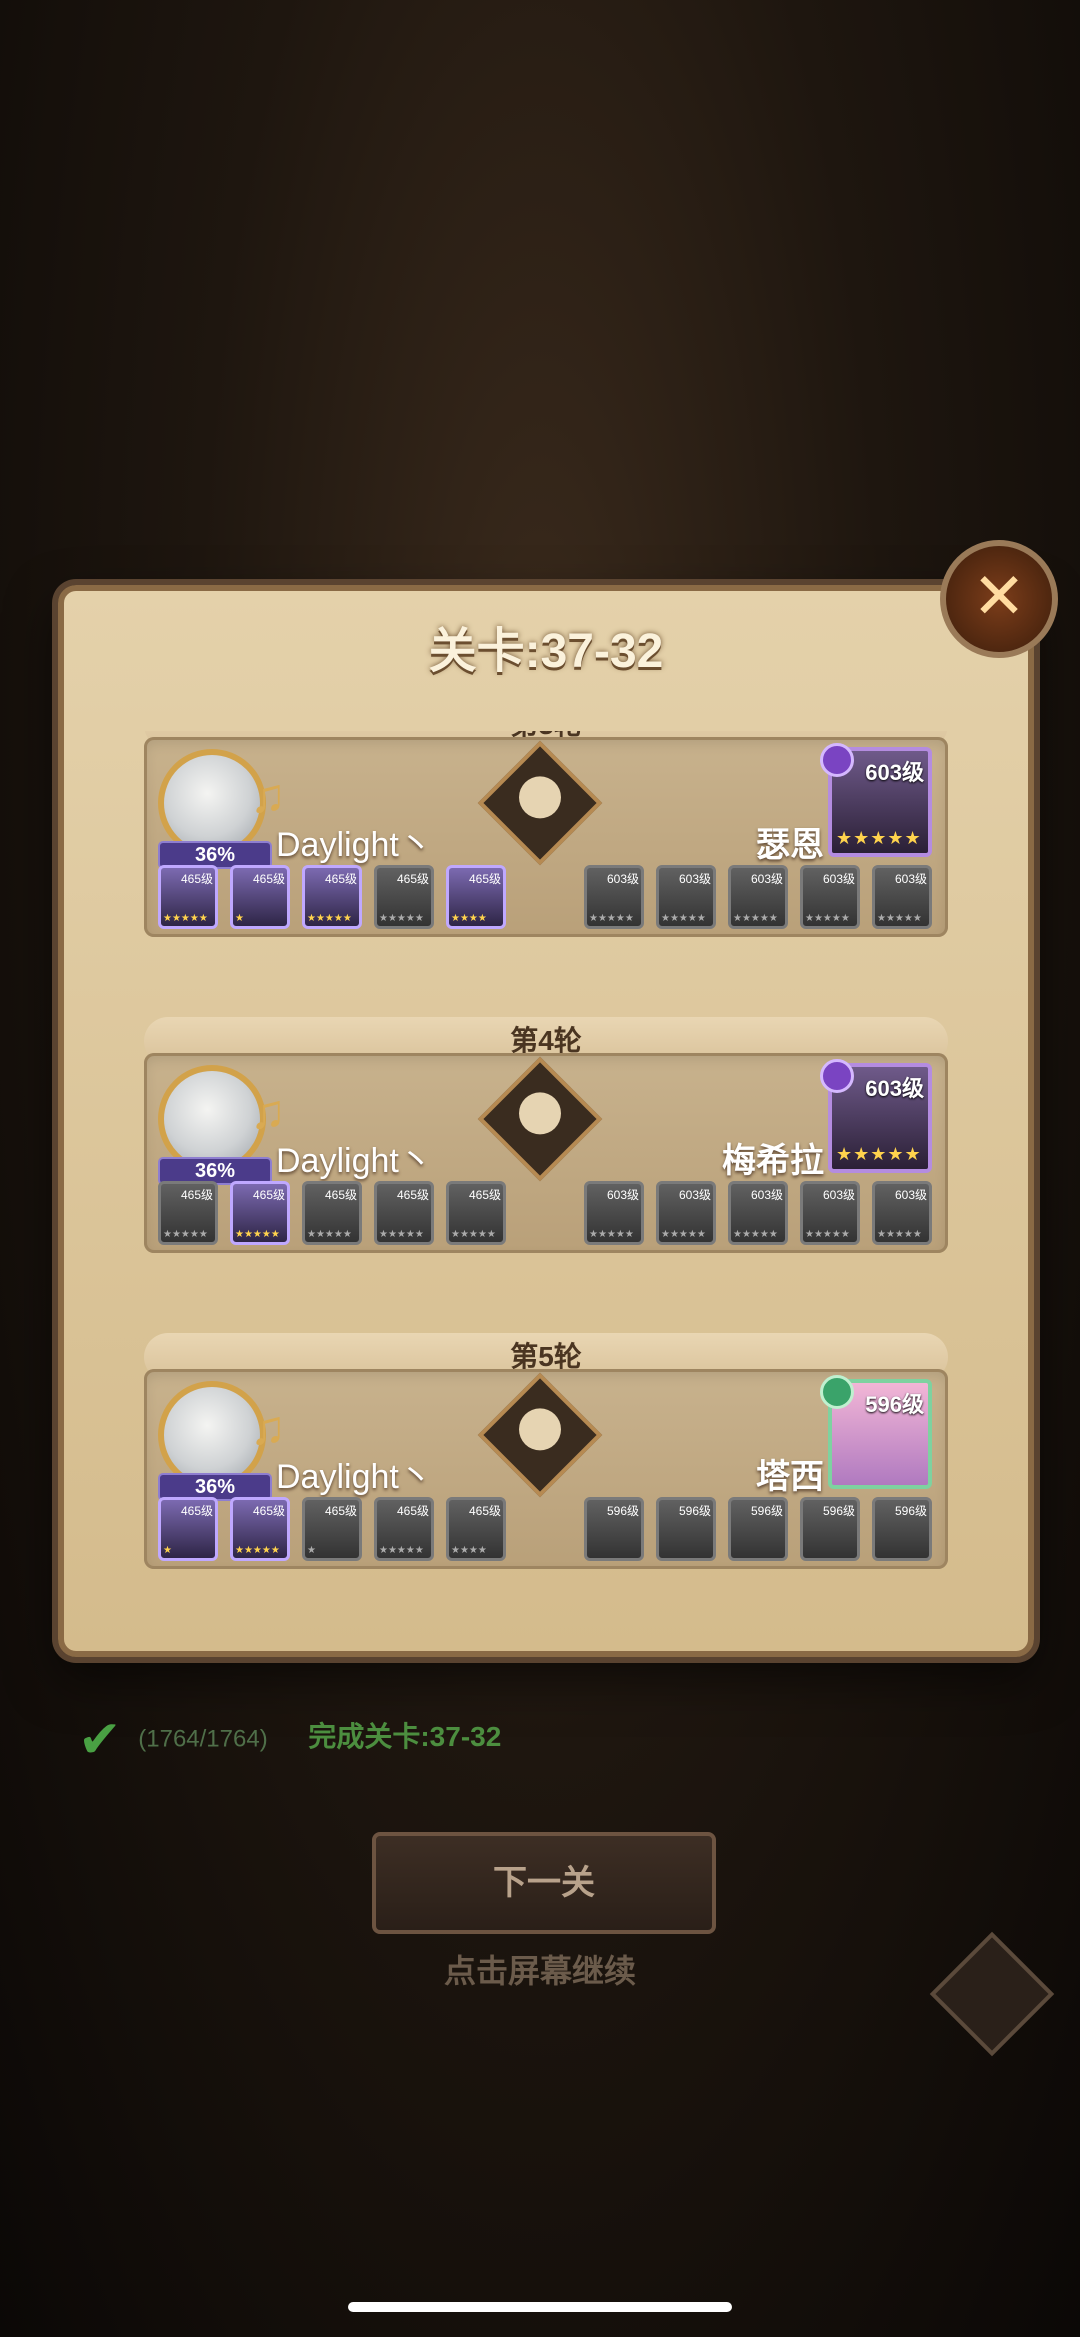 The image size is (1080, 2337). I want to click on enemy-boss-portrait: 596级, so click(876, 1432).